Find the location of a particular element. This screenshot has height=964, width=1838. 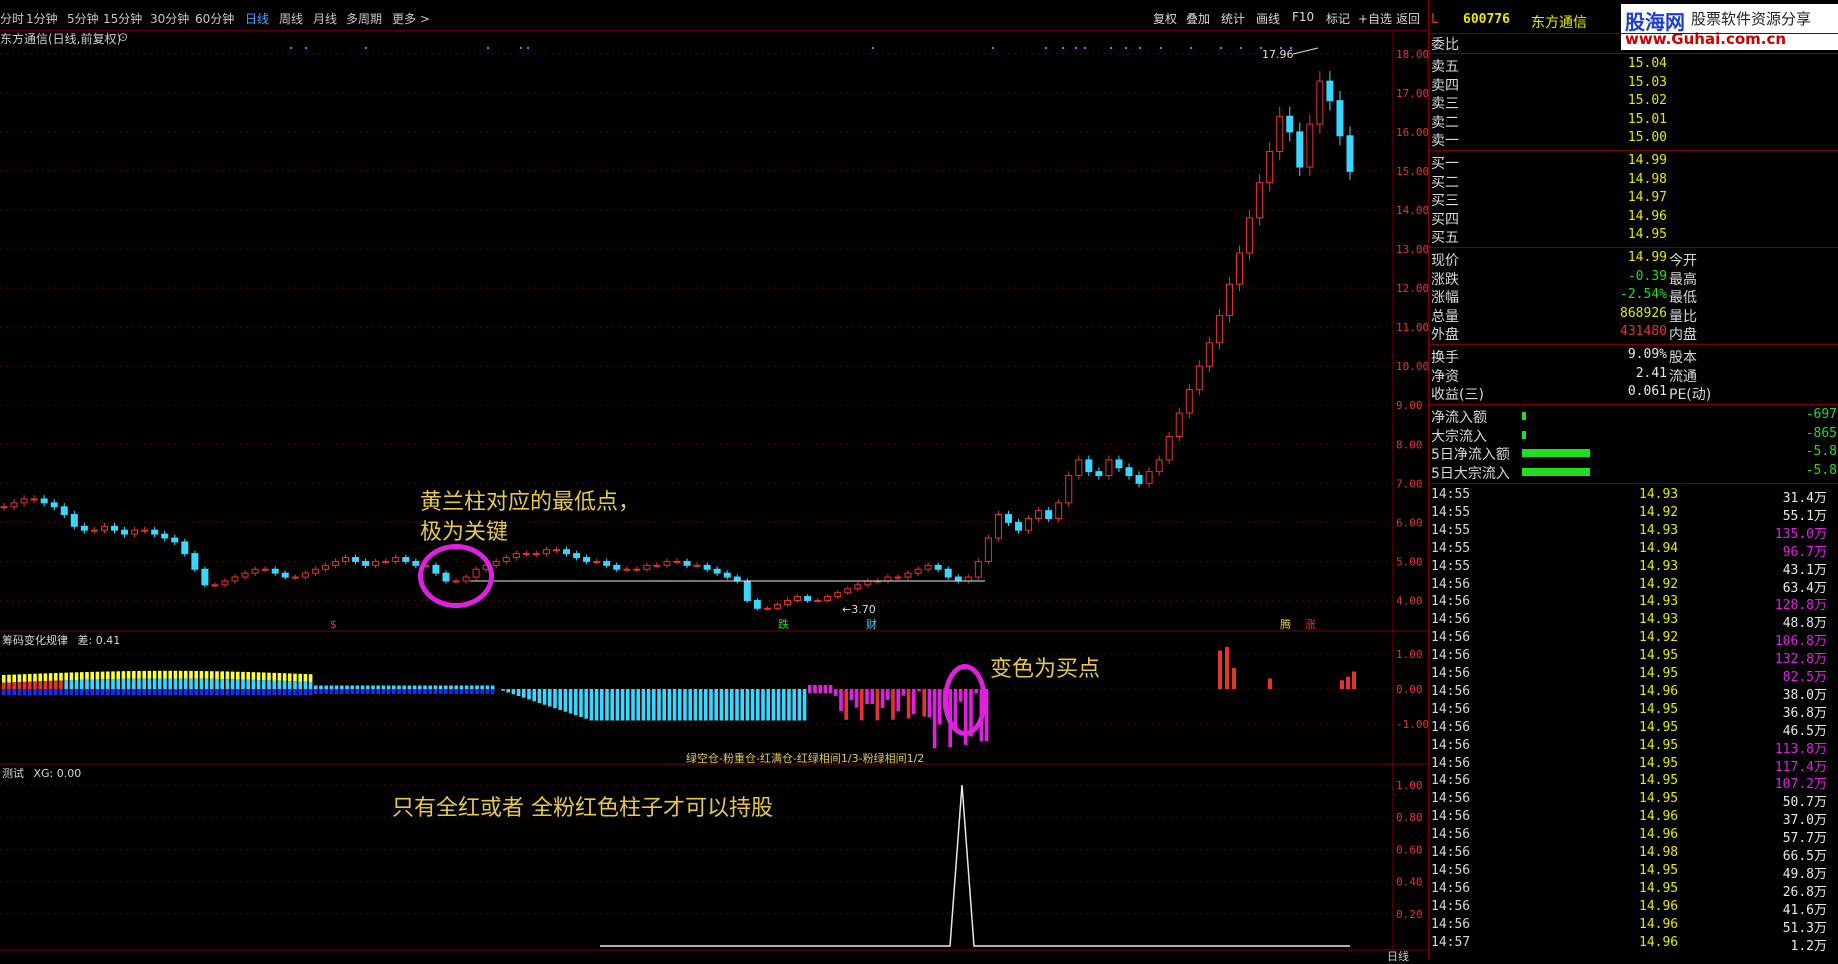

tick-time: 14:55 is located at coordinates (1451, 566).